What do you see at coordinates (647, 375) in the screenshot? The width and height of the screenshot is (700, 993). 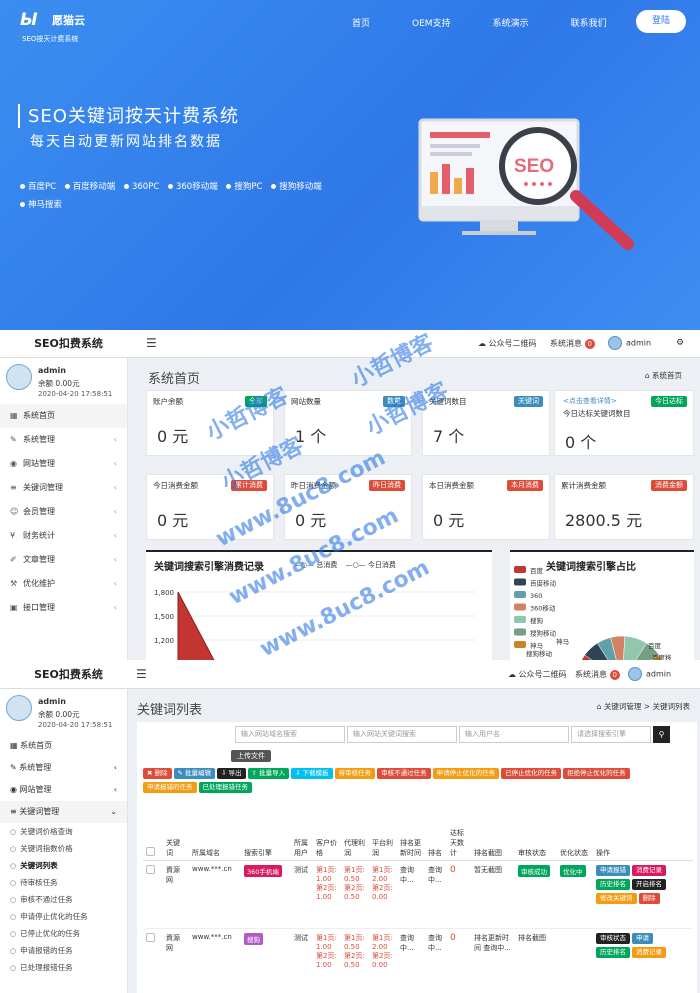 I see `home-icon: ⌂` at bounding box center [647, 375].